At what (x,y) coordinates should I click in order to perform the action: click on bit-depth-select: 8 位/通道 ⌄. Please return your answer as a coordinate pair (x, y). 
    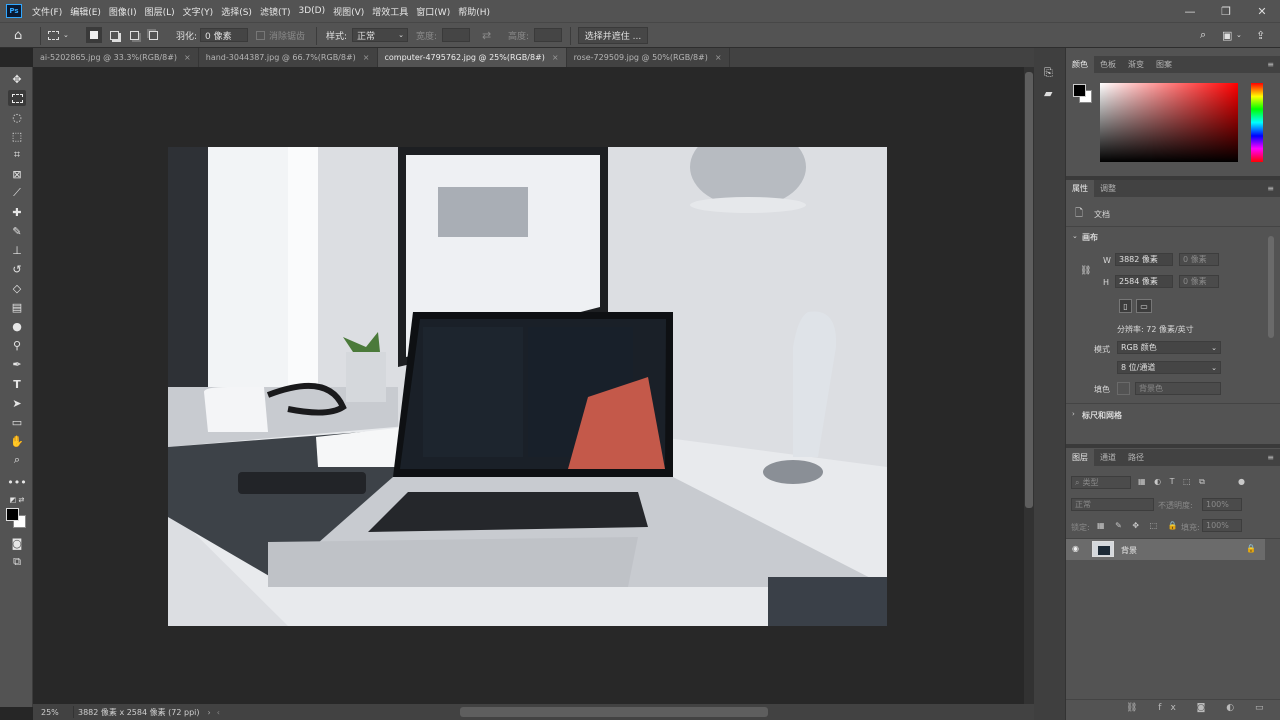
    Looking at the image, I should click on (1169, 367).